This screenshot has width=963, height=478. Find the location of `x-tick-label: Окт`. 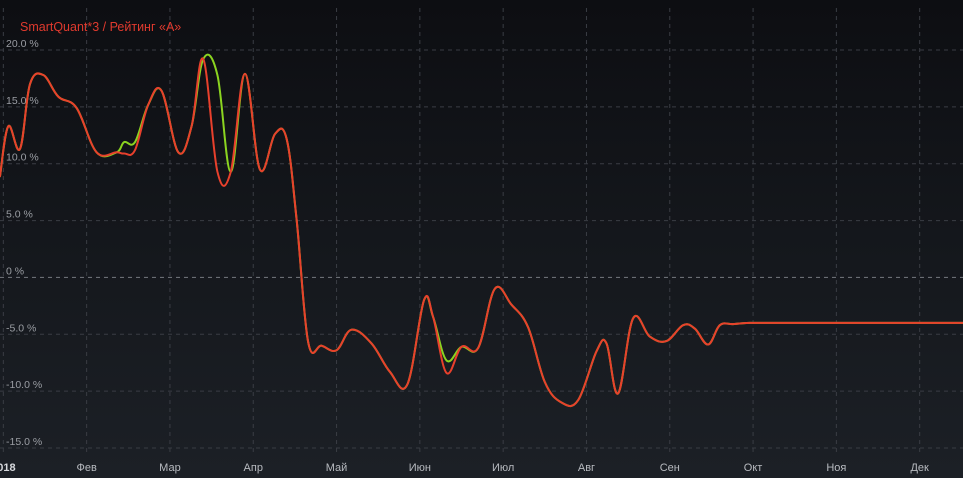

x-tick-label: Окт is located at coordinates (753, 468).